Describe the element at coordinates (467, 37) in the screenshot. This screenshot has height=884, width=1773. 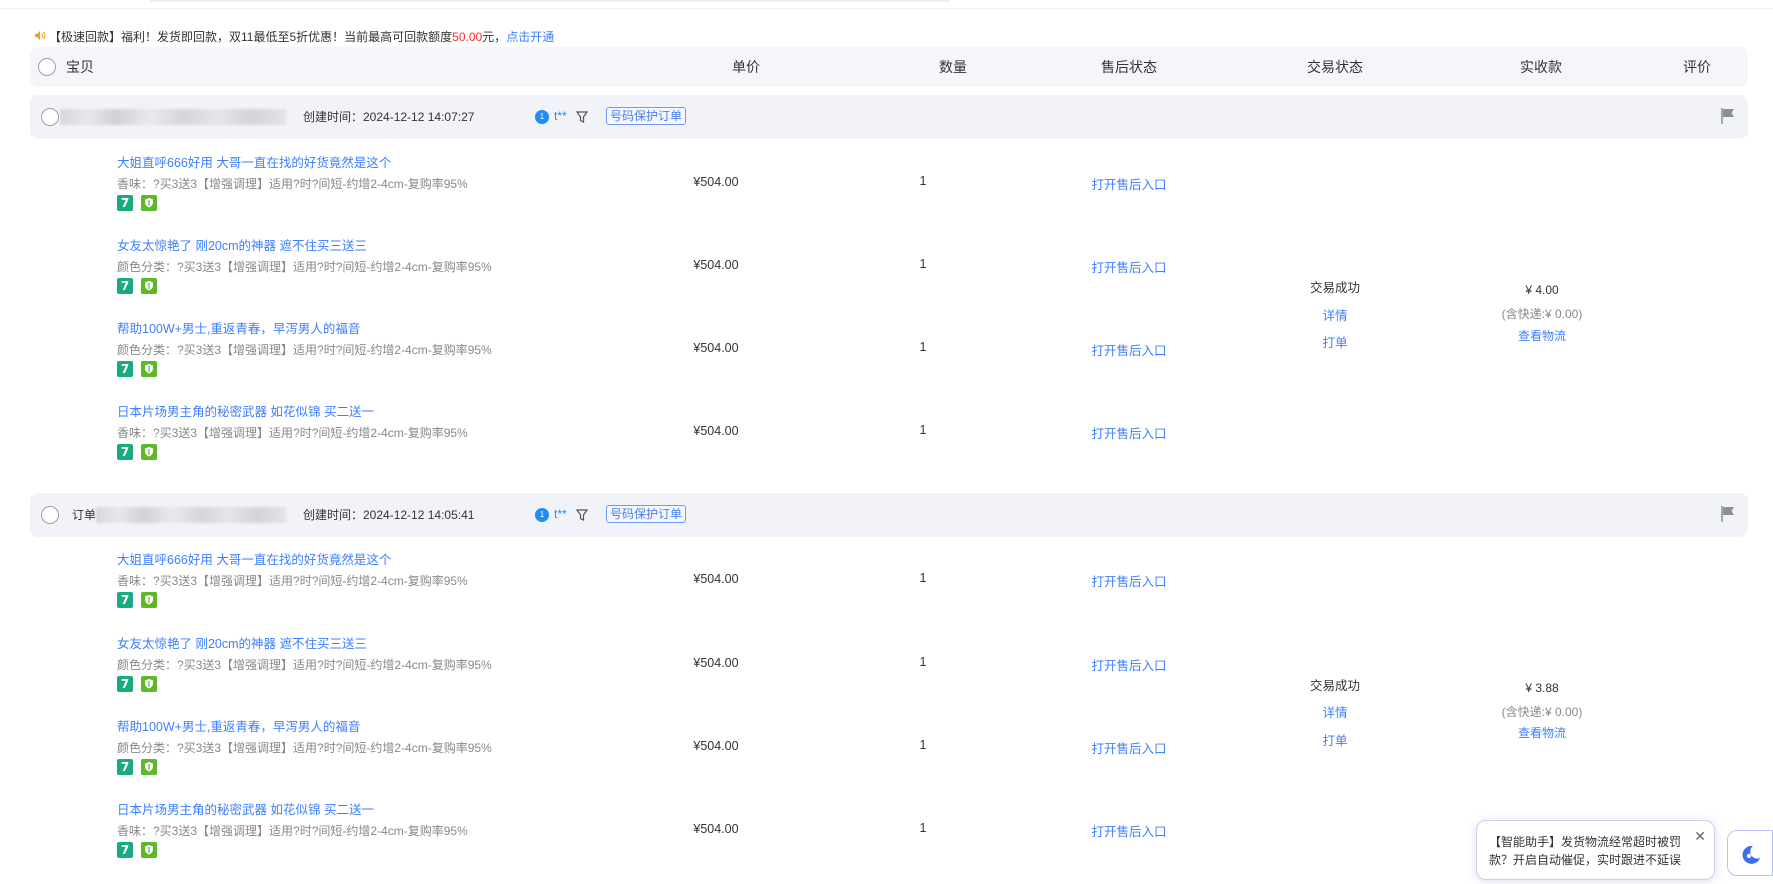
I see `notice-amount: 50.00` at that location.